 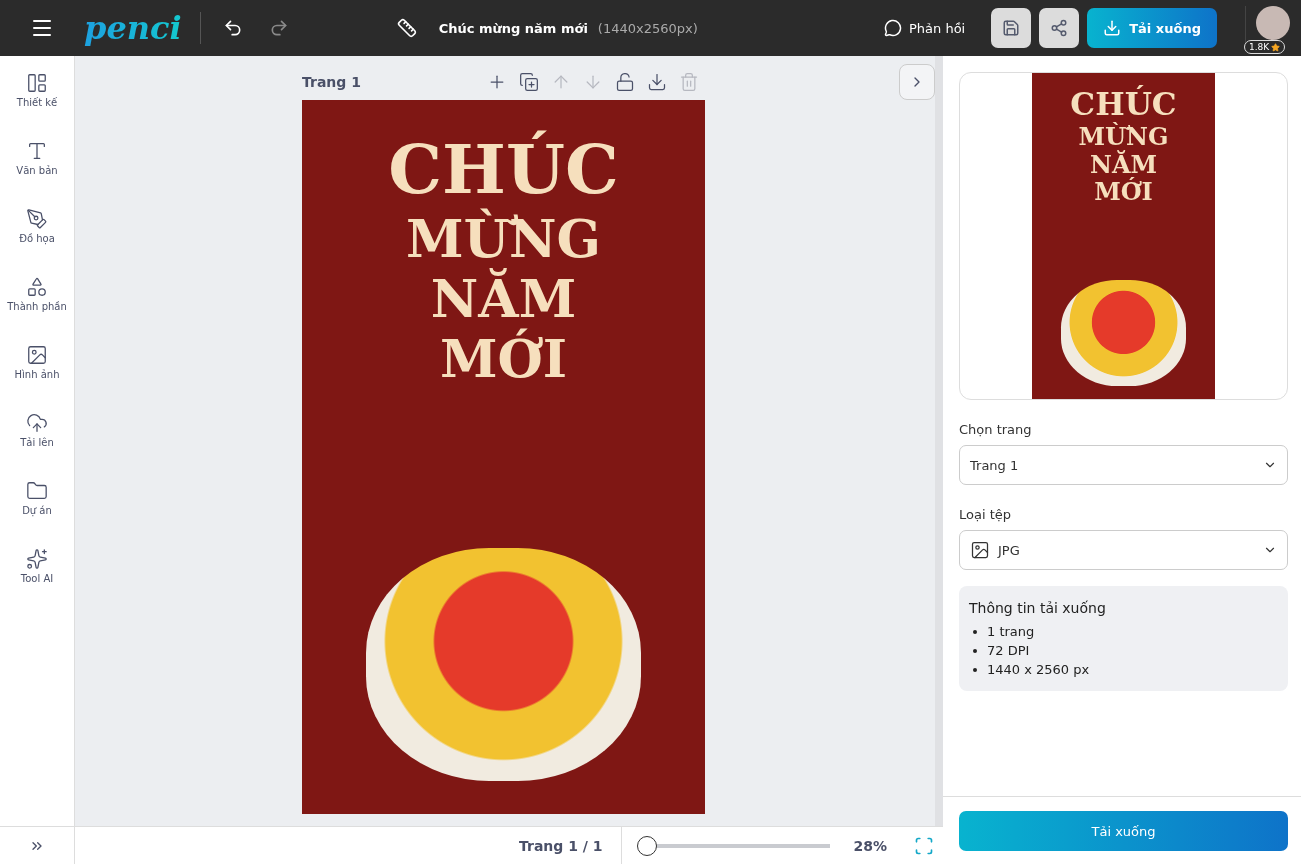 I want to click on zoom-slider-thumb, so click(x=647, y=845).